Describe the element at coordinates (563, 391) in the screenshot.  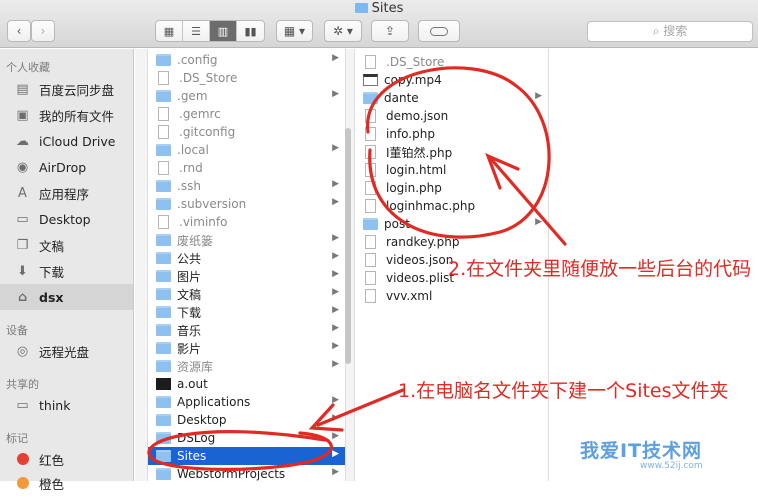
I see `annotation-note-1: 1.在电脑名文件夹下建一个Sites文件夹` at that location.